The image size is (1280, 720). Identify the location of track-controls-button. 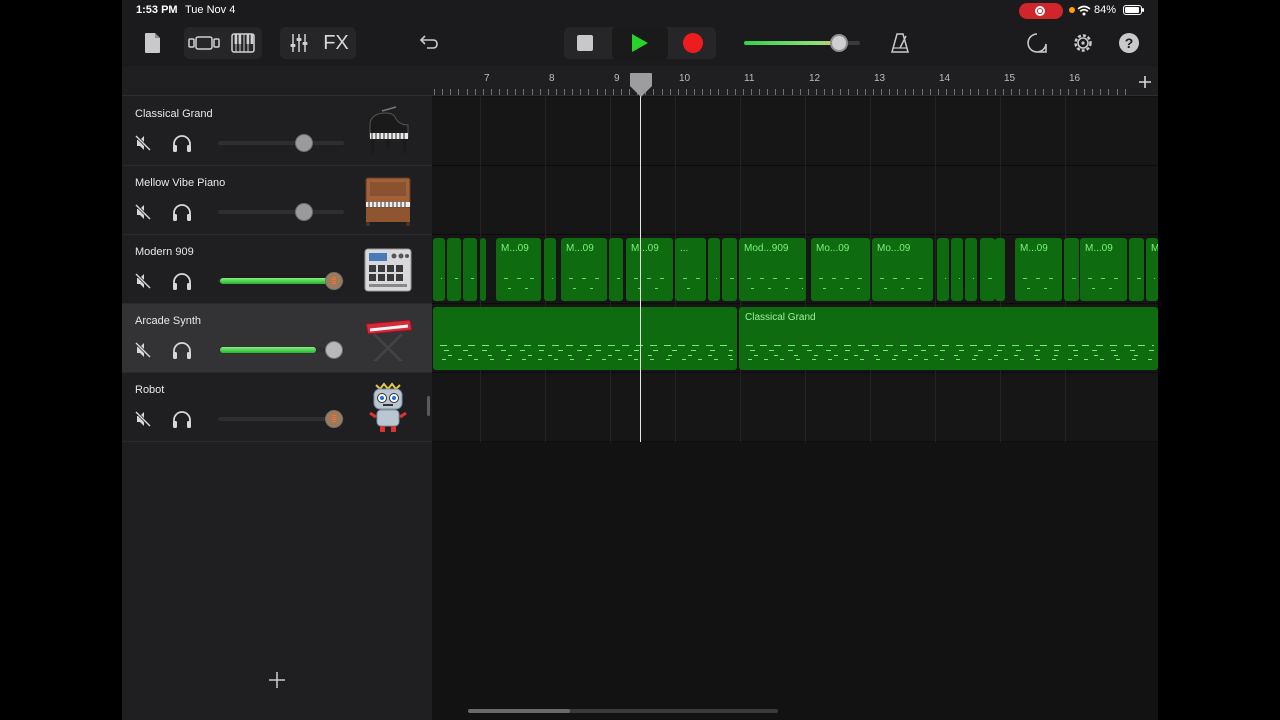
(299, 43).